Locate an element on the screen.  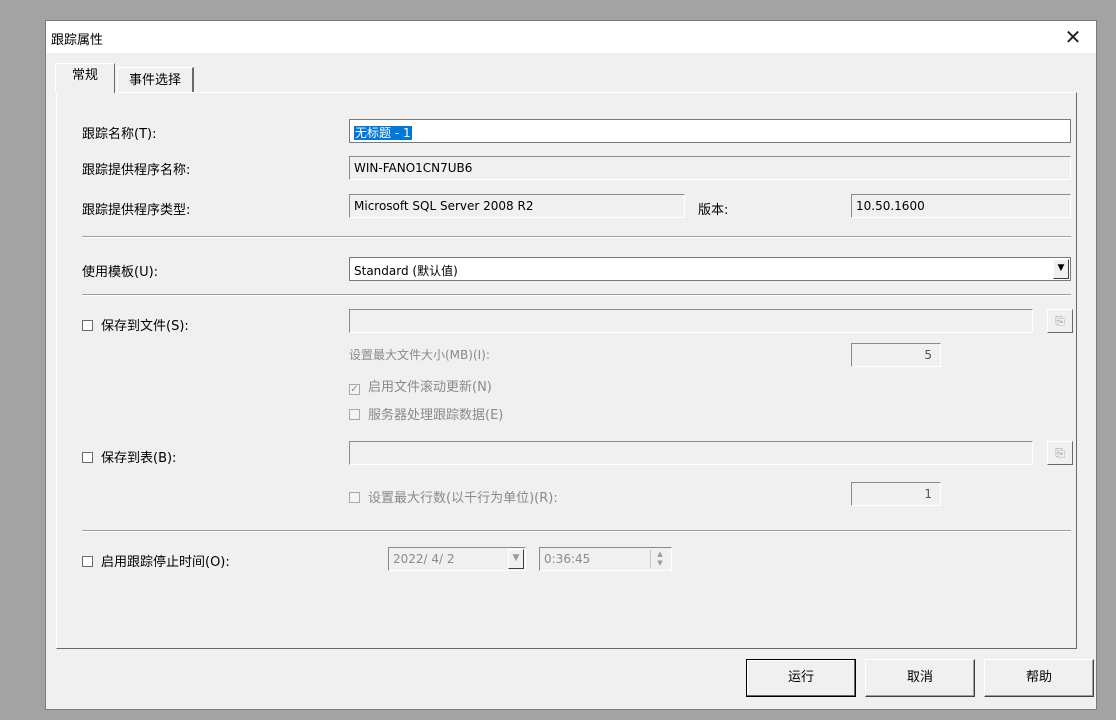
run-button: 运行 is located at coordinates (801, 678).